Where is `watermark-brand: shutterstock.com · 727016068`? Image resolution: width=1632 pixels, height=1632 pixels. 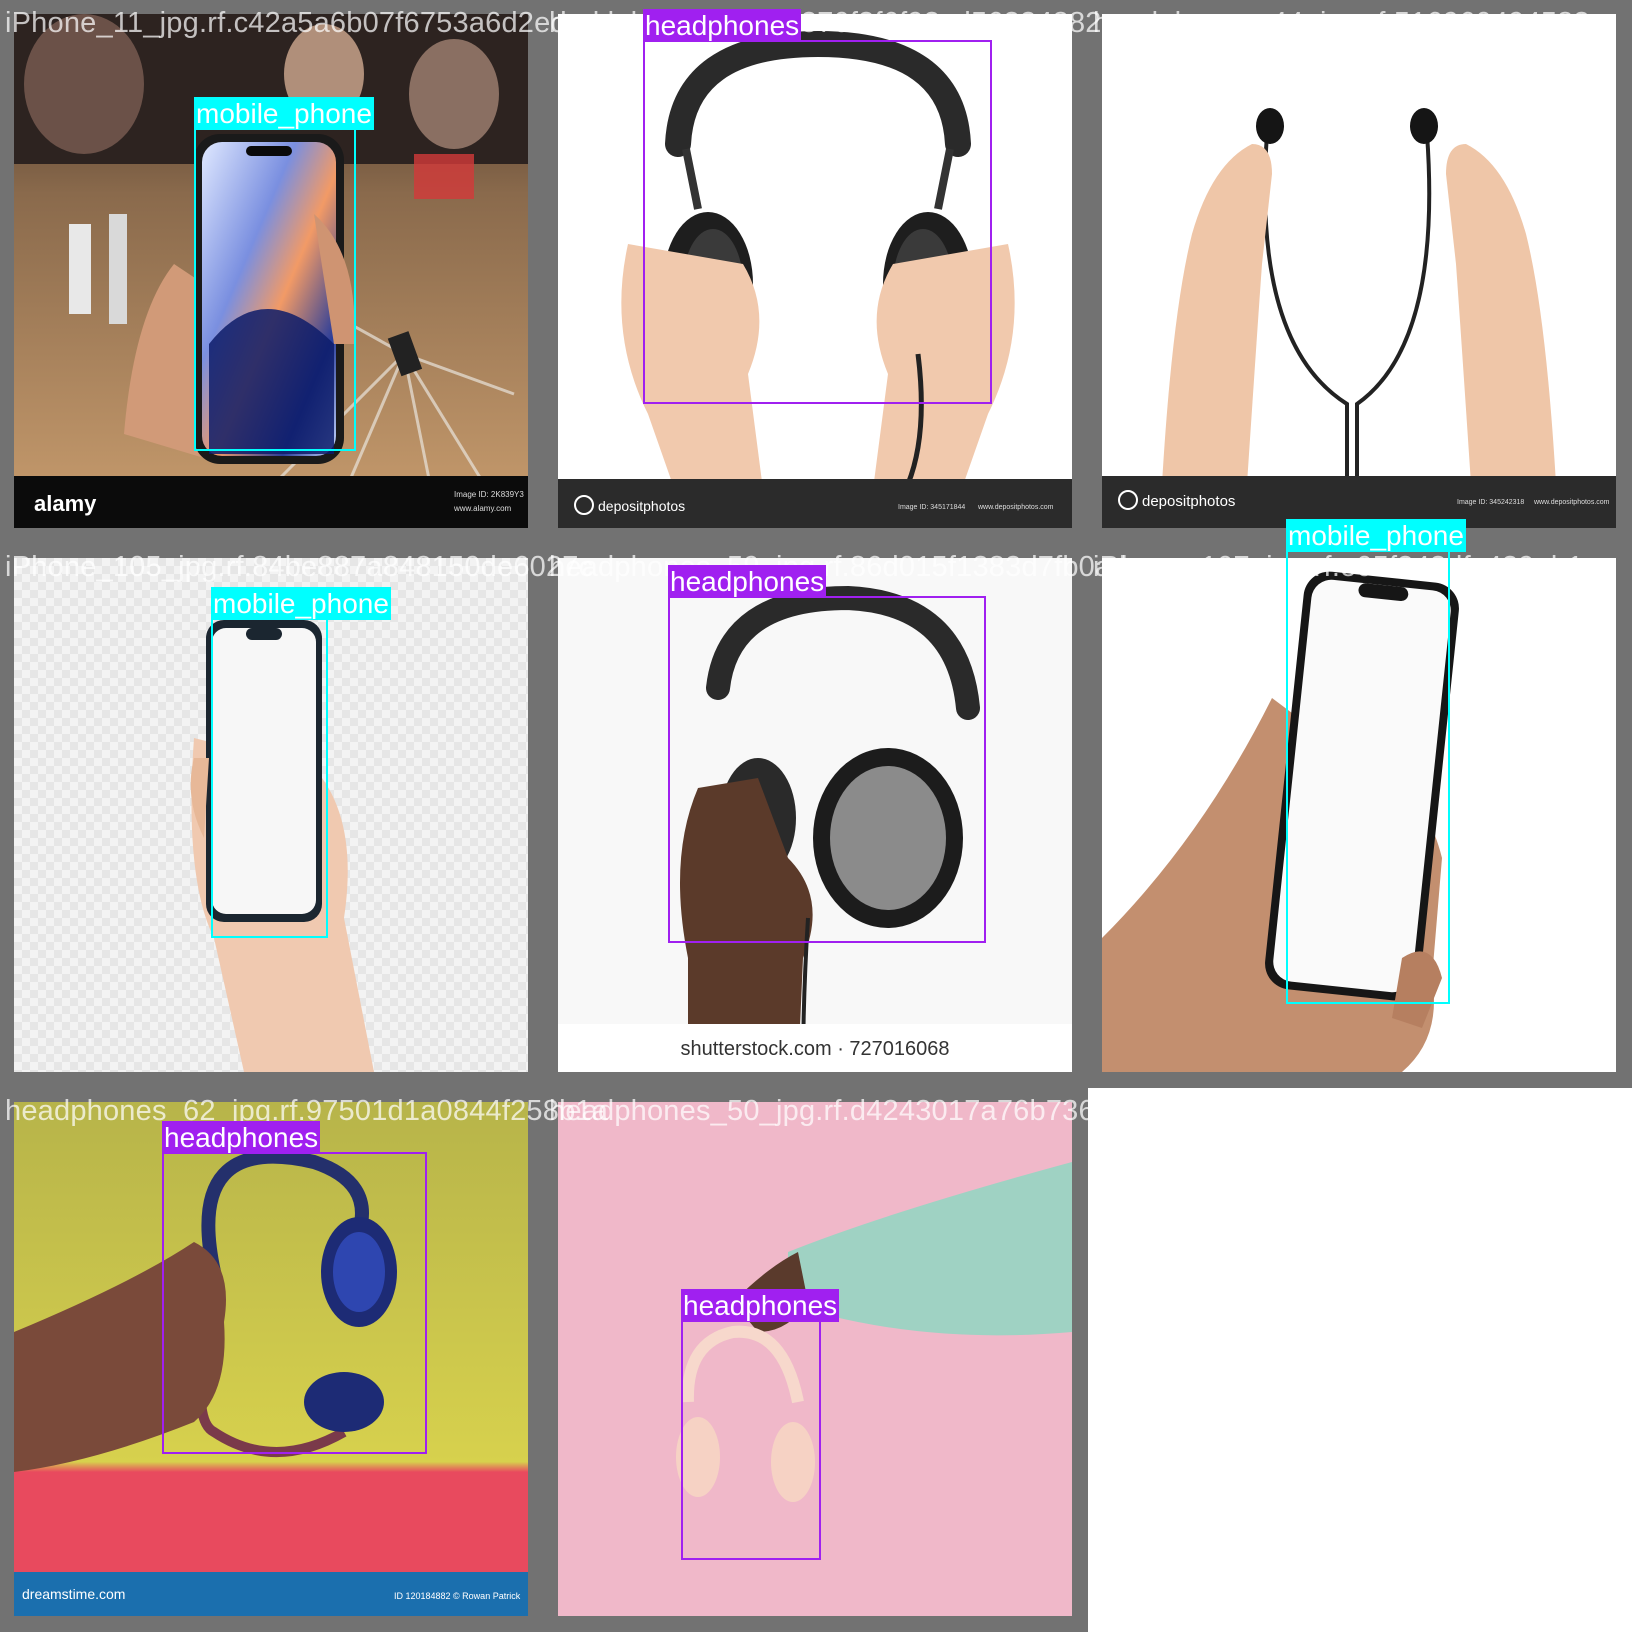
watermark-brand: shutterstock.com · 727016068 is located at coordinates (814, 1049).